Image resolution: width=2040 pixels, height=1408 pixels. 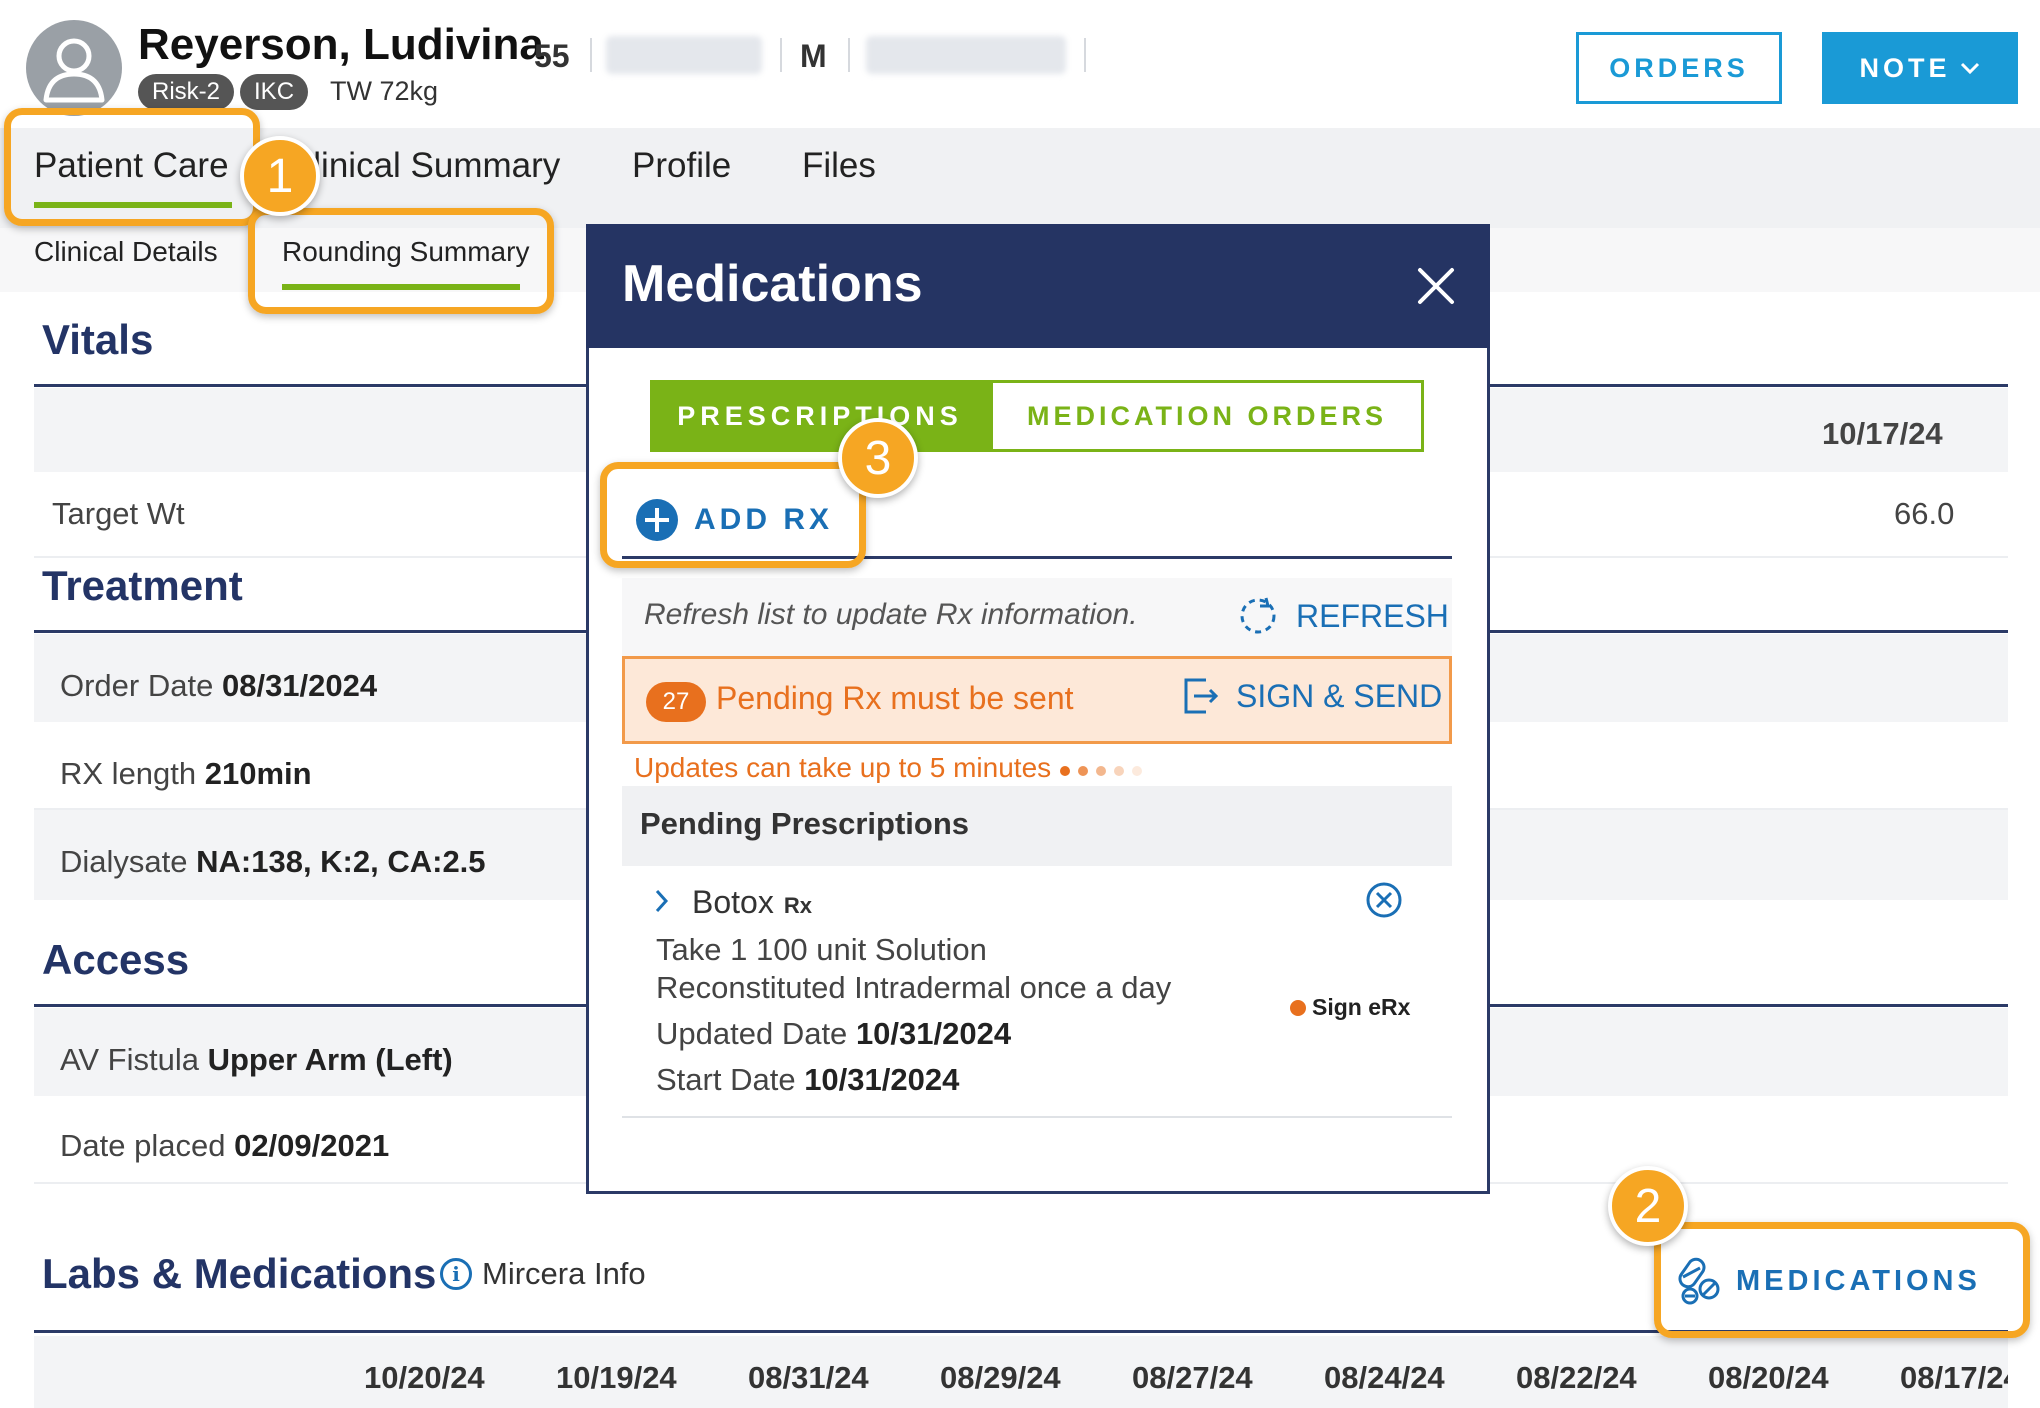 I want to click on sign-erx-status: Sign eRx, so click(x=1350, y=1007).